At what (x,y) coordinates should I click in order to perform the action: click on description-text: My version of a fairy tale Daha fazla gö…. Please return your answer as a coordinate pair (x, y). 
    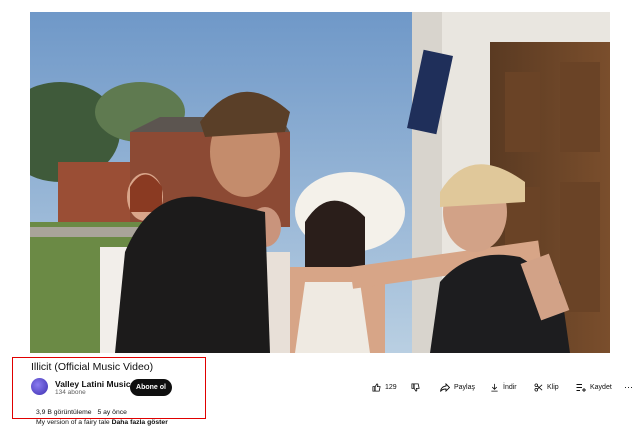
    Looking at the image, I should click on (102, 422).